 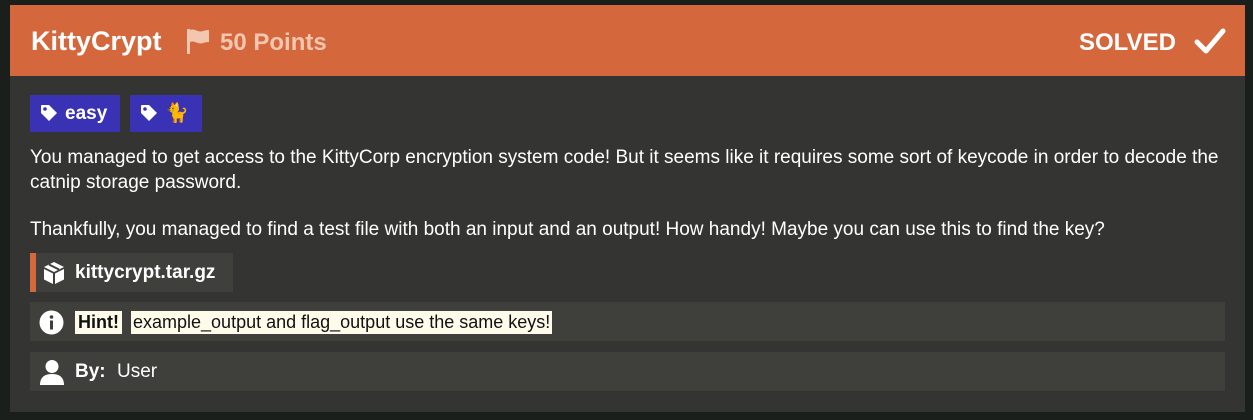 What do you see at coordinates (96, 41) in the screenshot?
I see `challenge-title: KittyCrypt` at bounding box center [96, 41].